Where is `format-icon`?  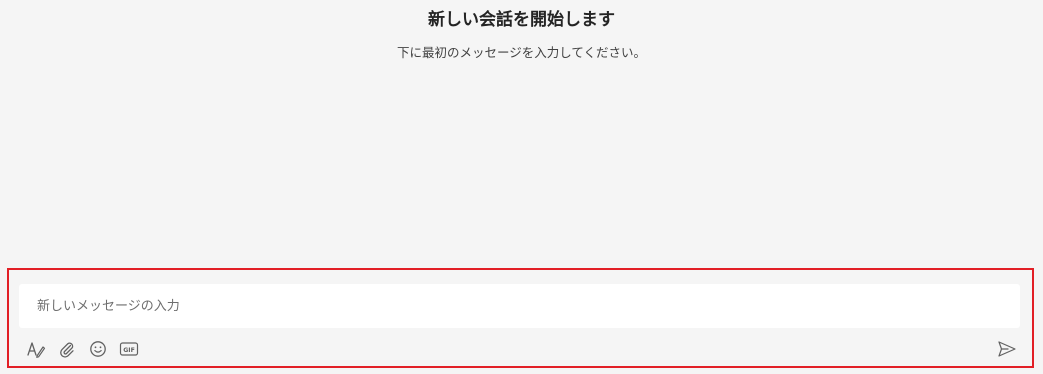
format-icon is located at coordinates (36, 349).